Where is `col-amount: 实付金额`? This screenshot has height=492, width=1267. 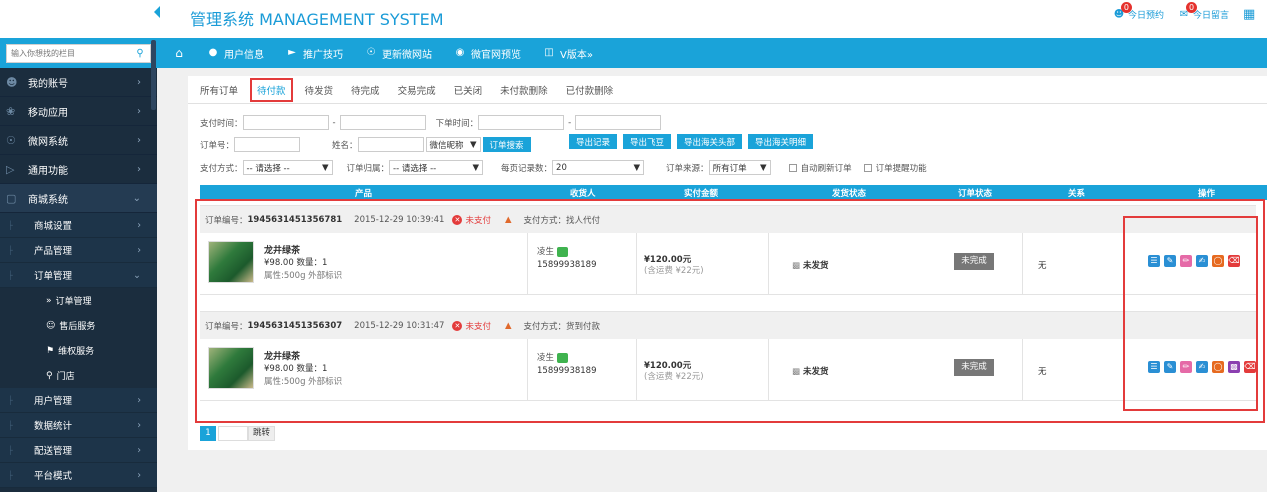 col-amount: 实付金额 is located at coordinates (701, 194).